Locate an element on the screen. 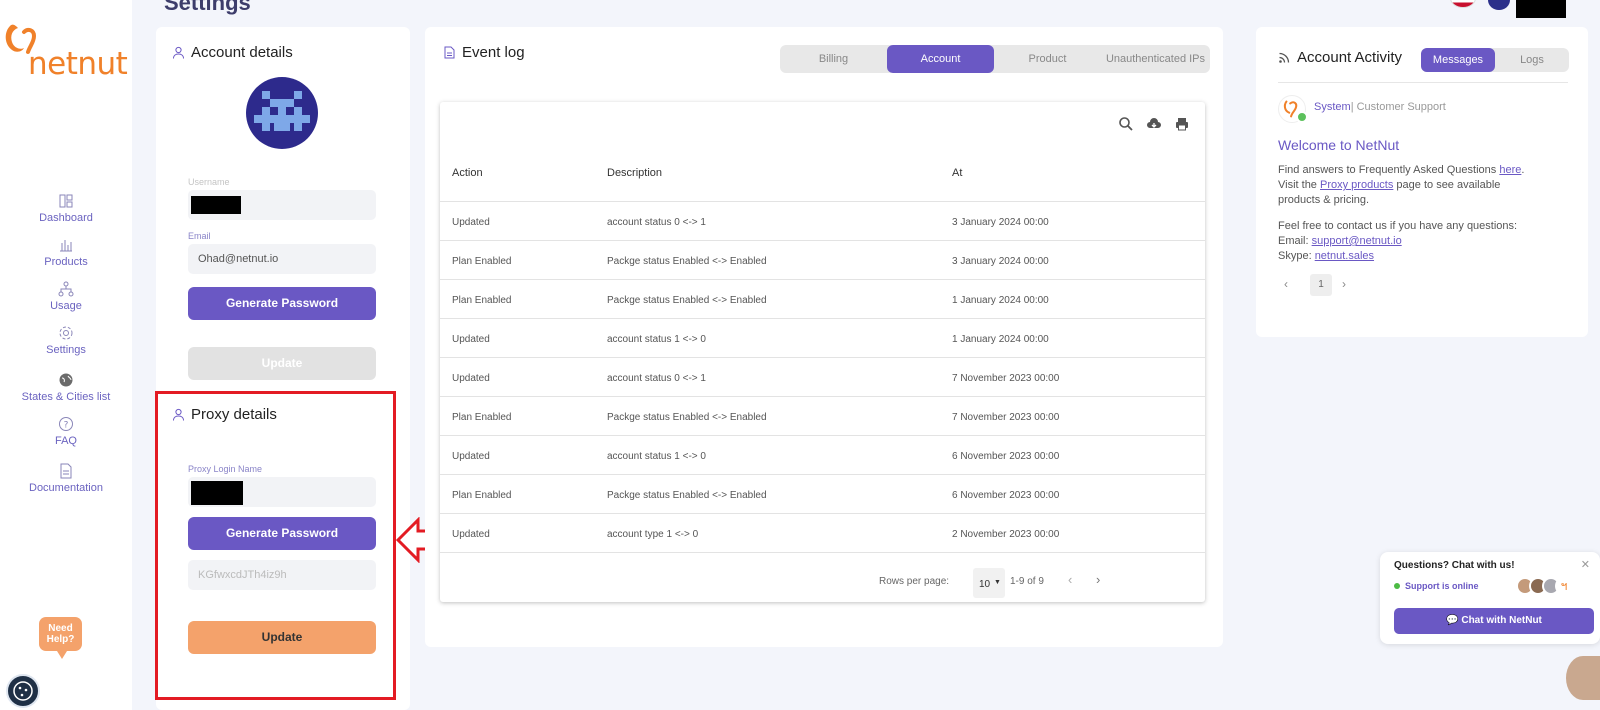 This screenshot has width=1600, height=710. agent-avatars: ฯ is located at coordinates (1544, 586).